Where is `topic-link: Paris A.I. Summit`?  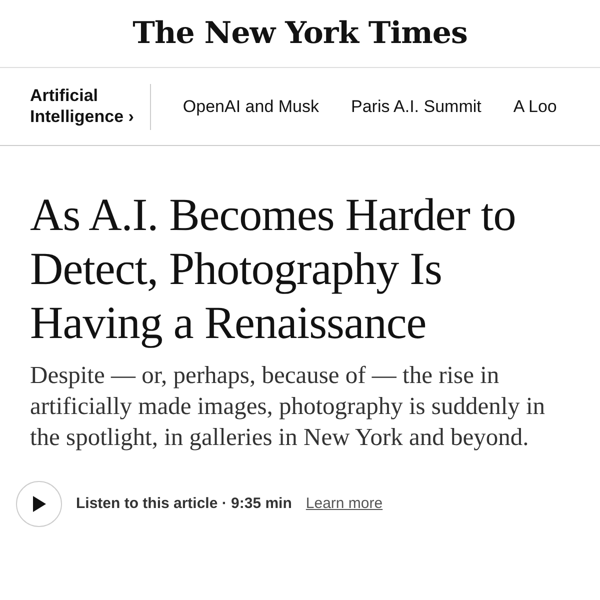 topic-link: Paris A.I. Summit is located at coordinates (416, 107).